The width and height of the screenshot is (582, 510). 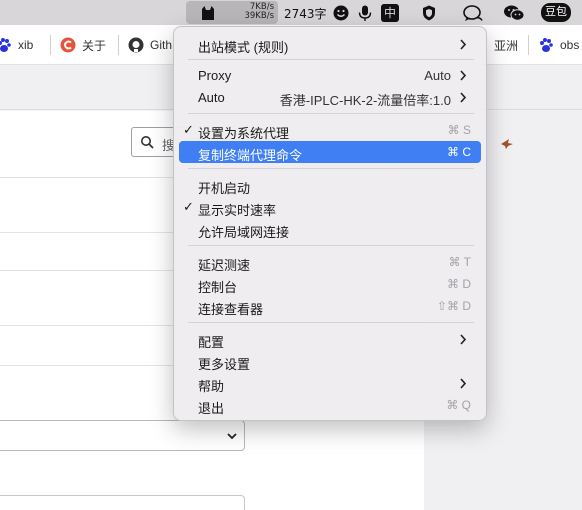 I want to click on menu-item-label: Proxy, so click(x=215, y=75).